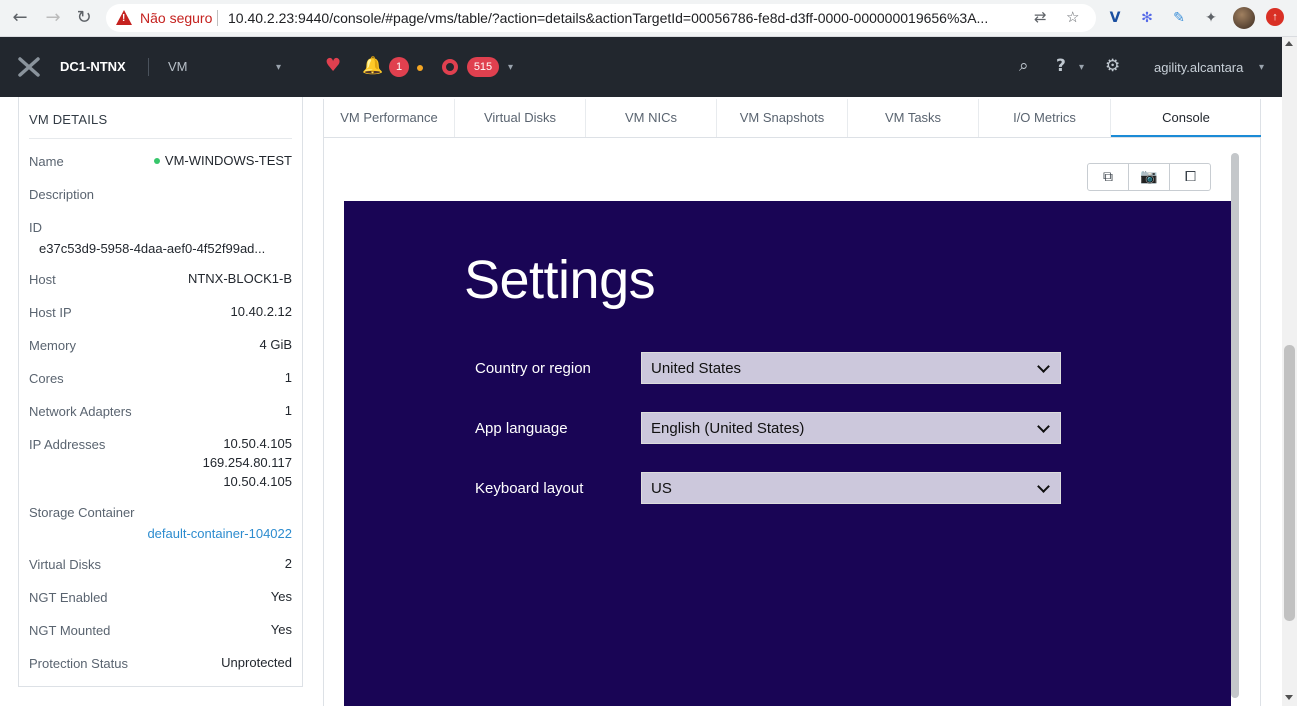 This screenshot has height=706, width=1297. What do you see at coordinates (372, 66) in the screenshot?
I see `alert-bell-icon: 🔔` at bounding box center [372, 66].